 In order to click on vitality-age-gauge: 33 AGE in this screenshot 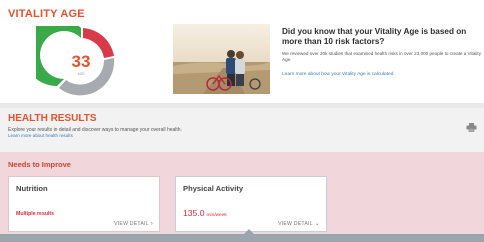, I will do `click(75, 61)`.